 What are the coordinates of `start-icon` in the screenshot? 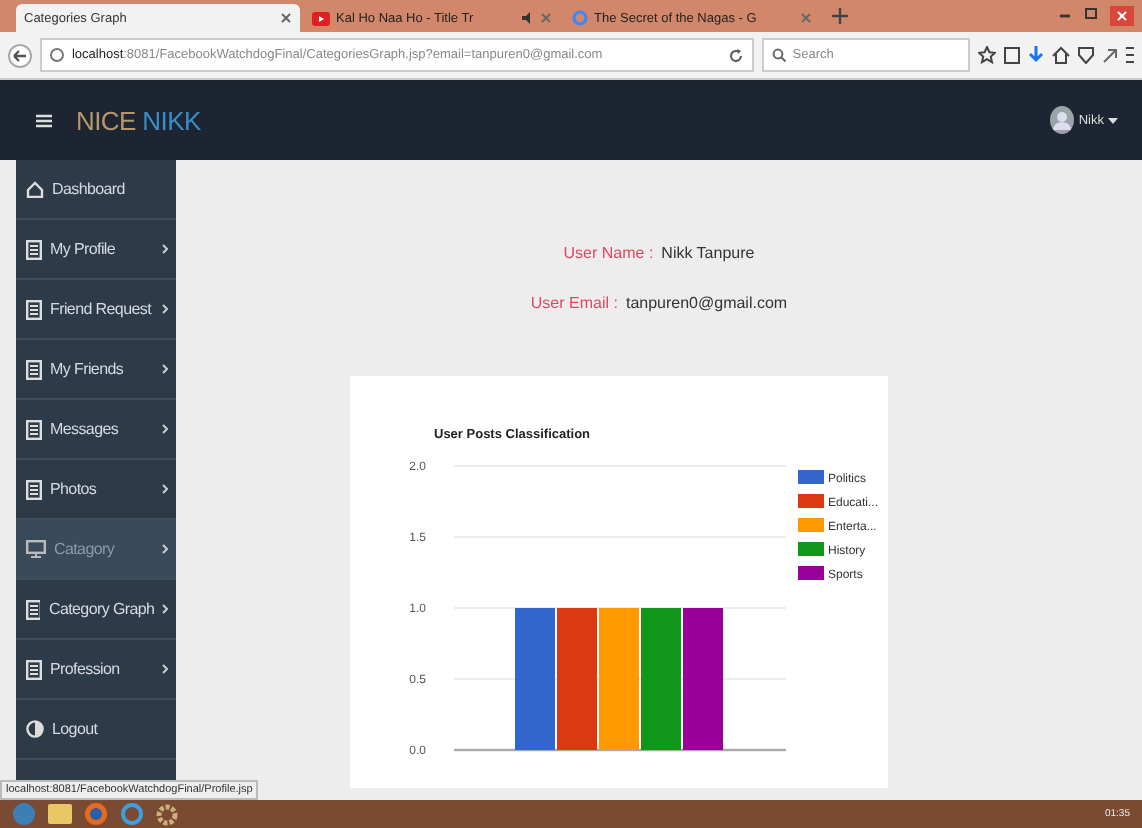 It's located at (24, 814).